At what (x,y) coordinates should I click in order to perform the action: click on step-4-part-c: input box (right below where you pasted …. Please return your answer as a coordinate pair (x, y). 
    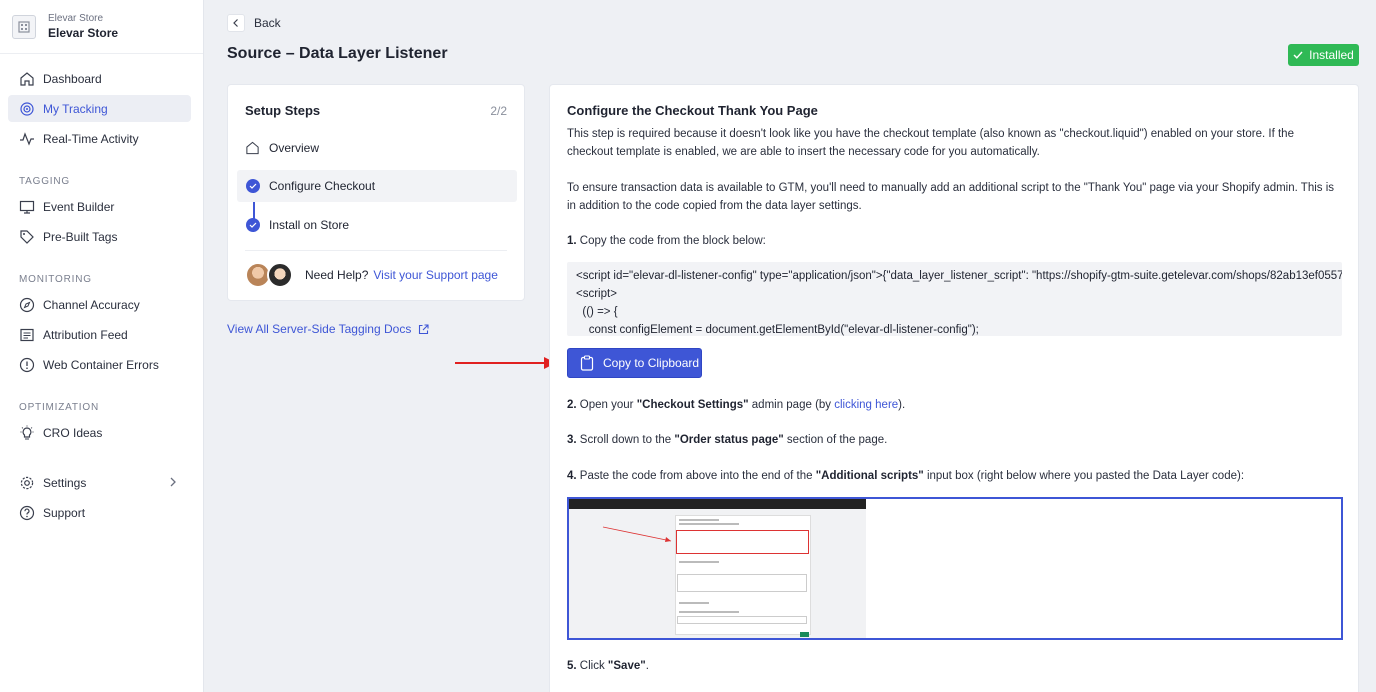
    Looking at the image, I should click on (1084, 476).